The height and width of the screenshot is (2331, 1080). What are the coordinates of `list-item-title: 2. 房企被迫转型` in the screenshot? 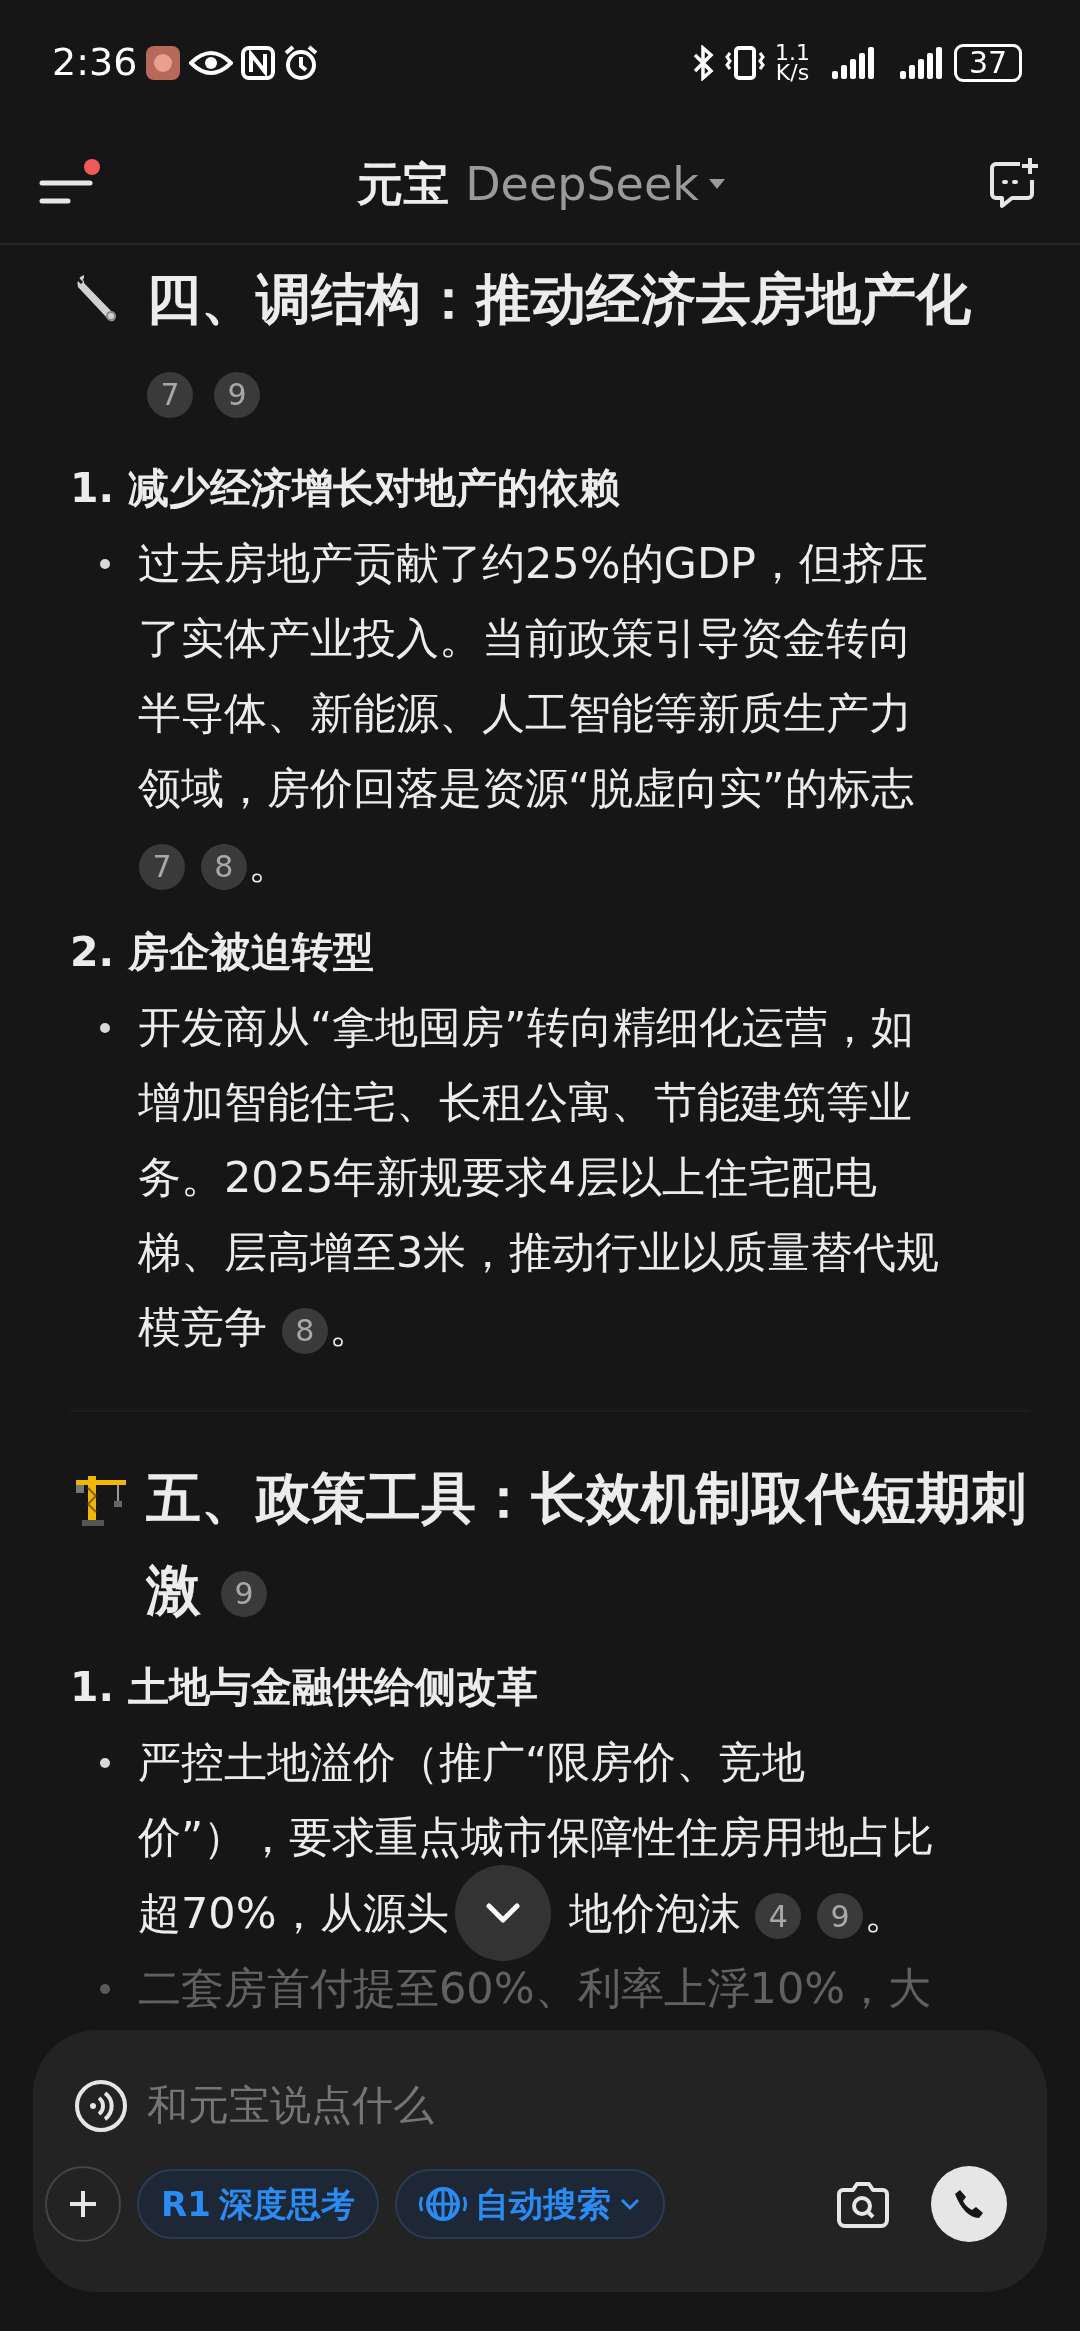 It's located at (223, 952).